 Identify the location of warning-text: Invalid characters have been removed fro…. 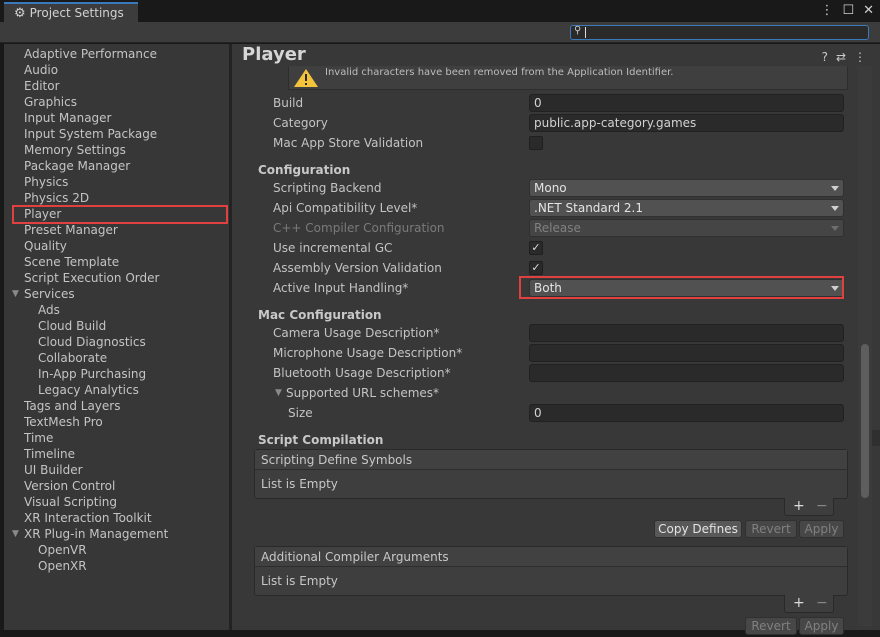
(499, 72).